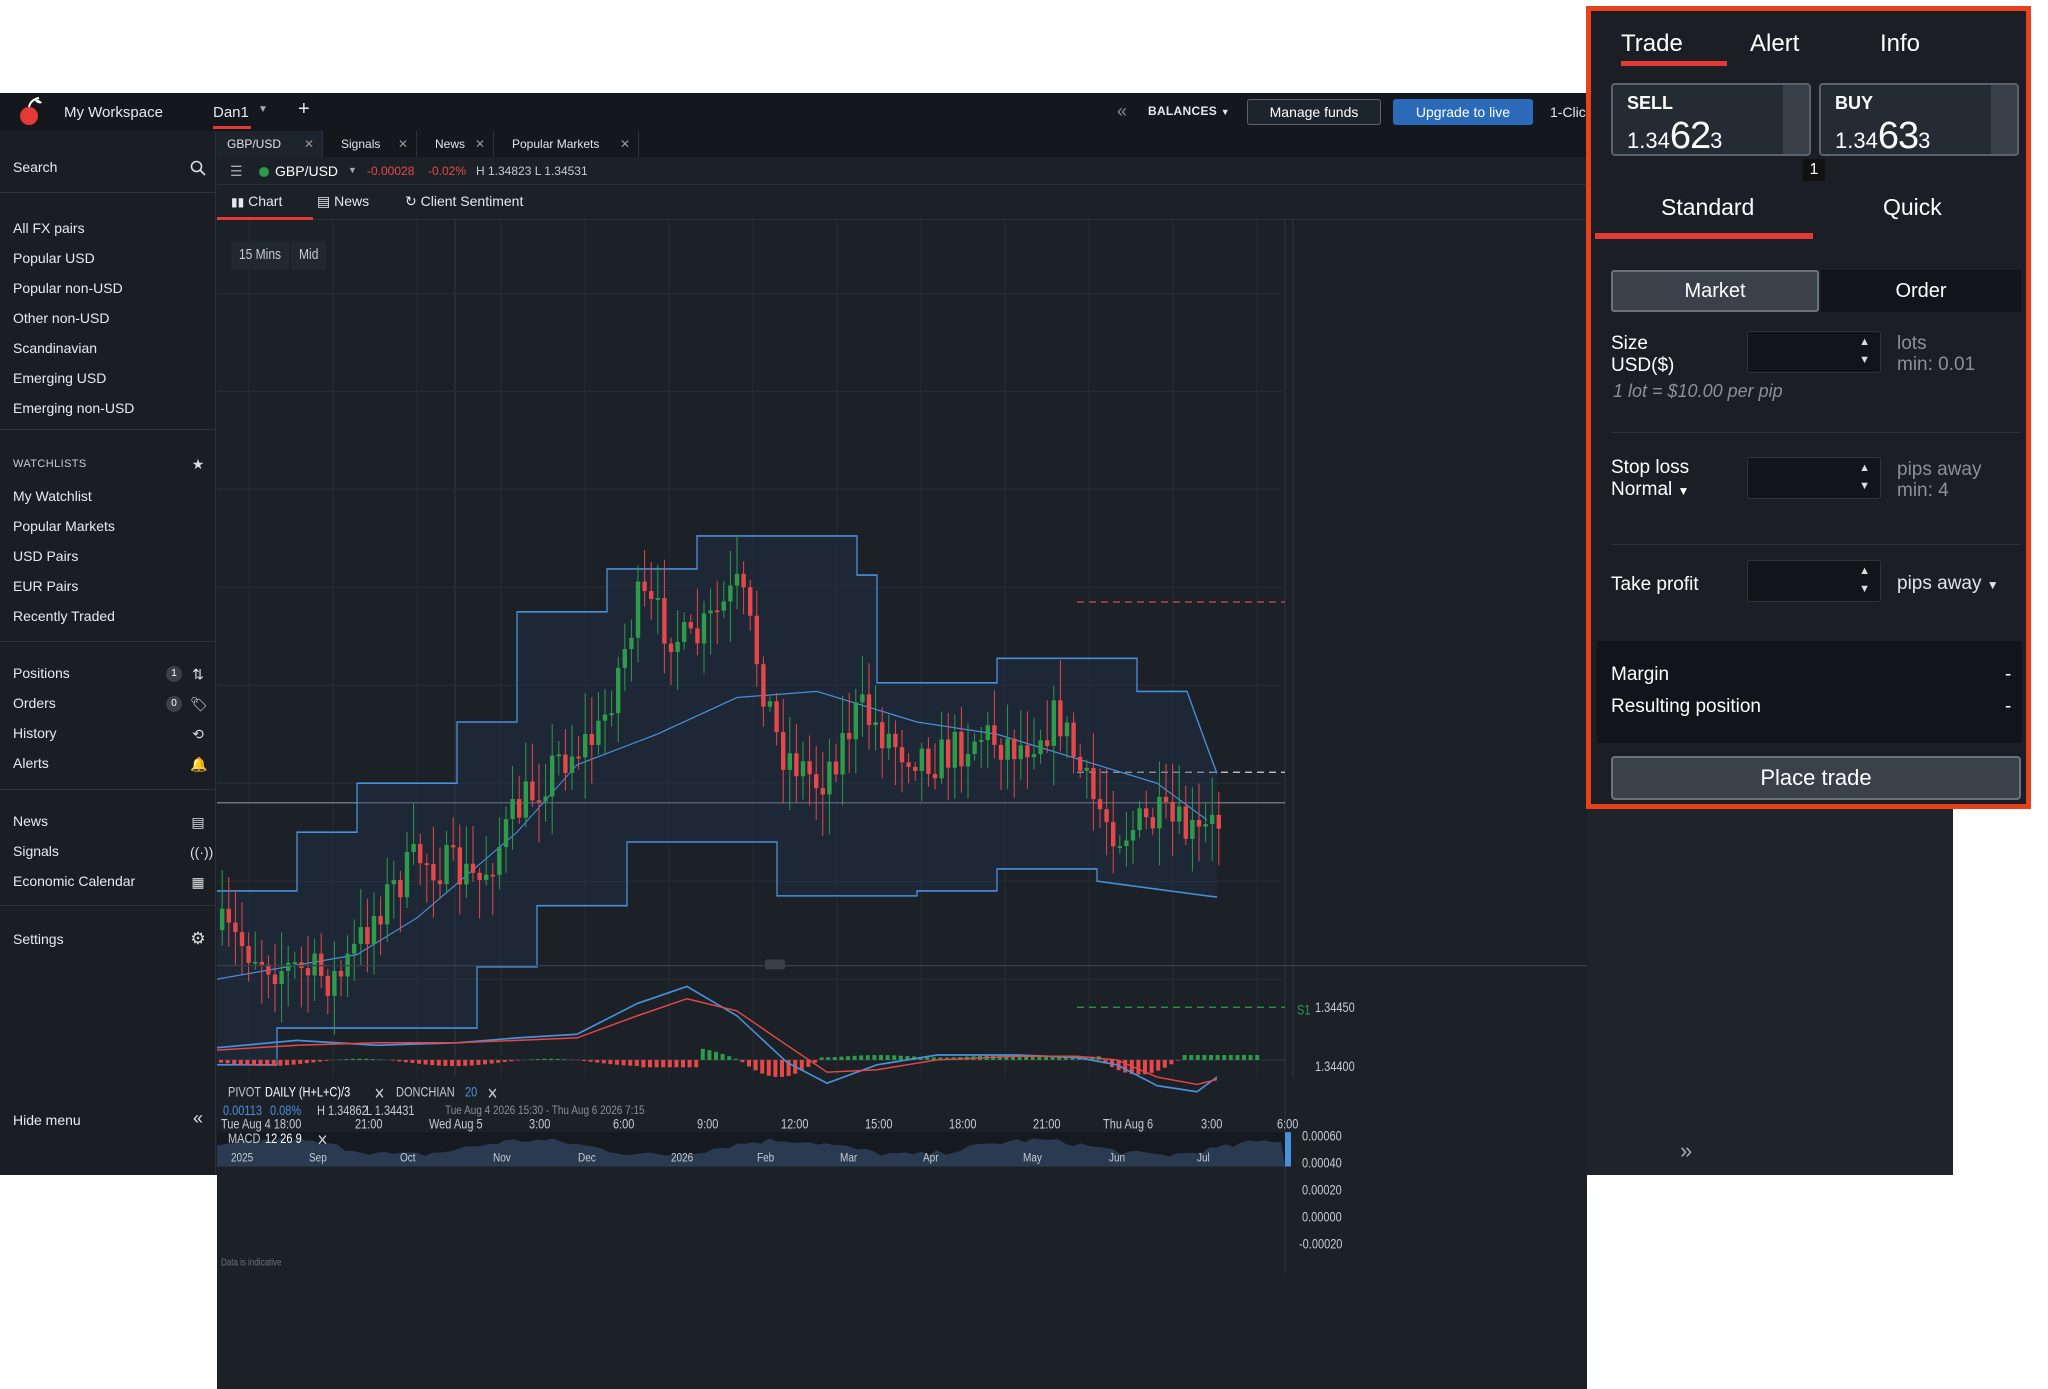 This screenshot has height=1389, width=2048. What do you see at coordinates (308, 255) in the screenshot?
I see `price-type-button: Mid` at bounding box center [308, 255].